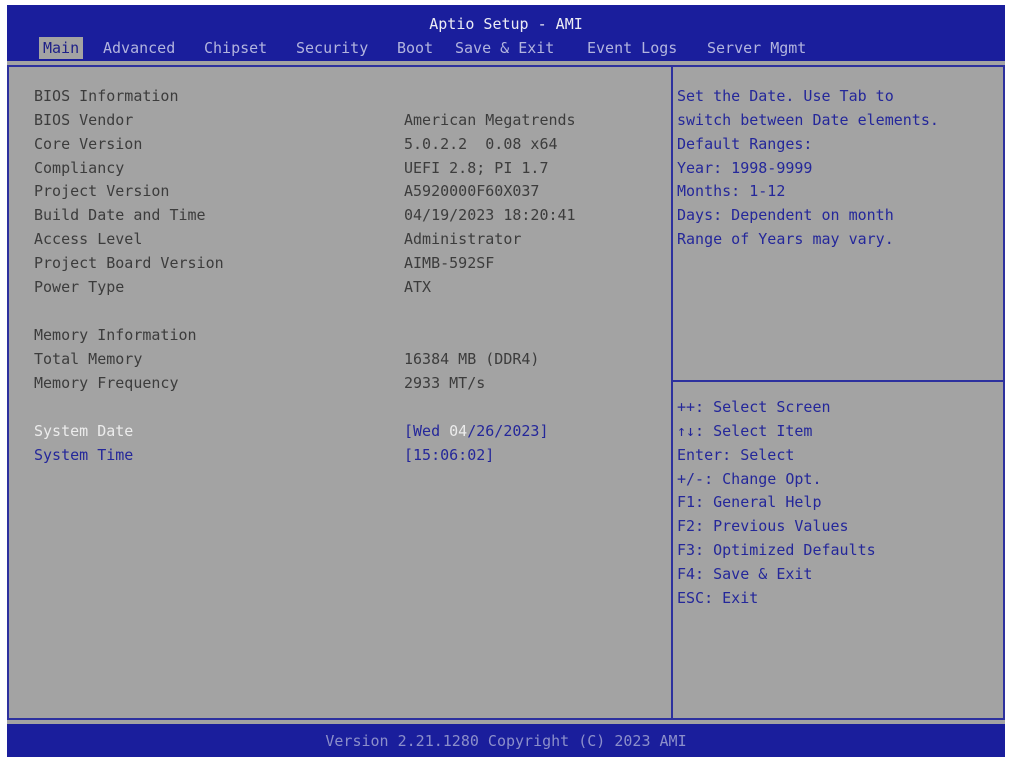 The image size is (1012, 762). What do you see at coordinates (785, 96) in the screenshot?
I see `help-line: Set the Date. Use Tab to` at bounding box center [785, 96].